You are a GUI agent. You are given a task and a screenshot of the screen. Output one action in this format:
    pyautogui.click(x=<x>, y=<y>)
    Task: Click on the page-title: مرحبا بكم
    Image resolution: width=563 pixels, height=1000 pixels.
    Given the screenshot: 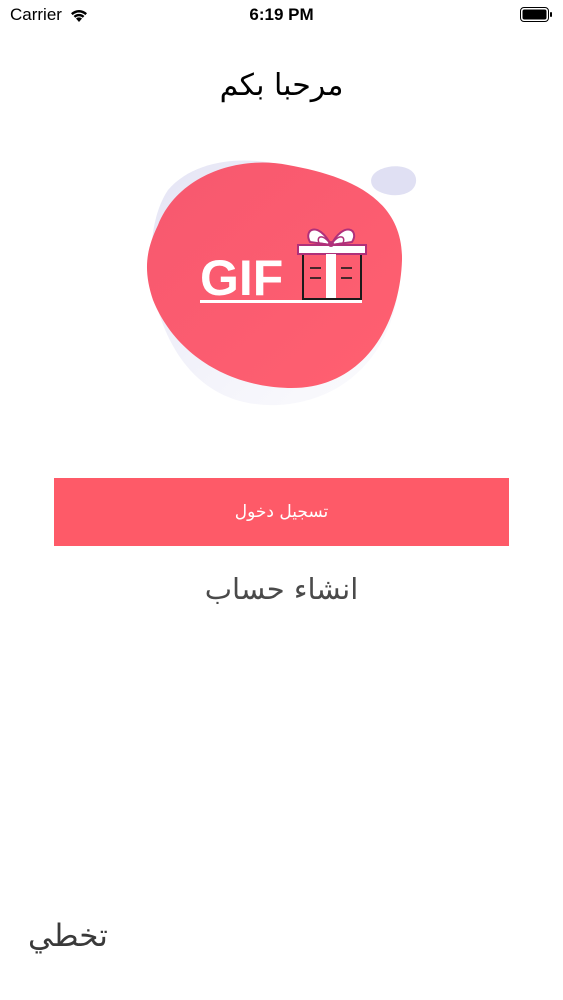 What is the action you would take?
    pyautogui.click(x=281, y=85)
    